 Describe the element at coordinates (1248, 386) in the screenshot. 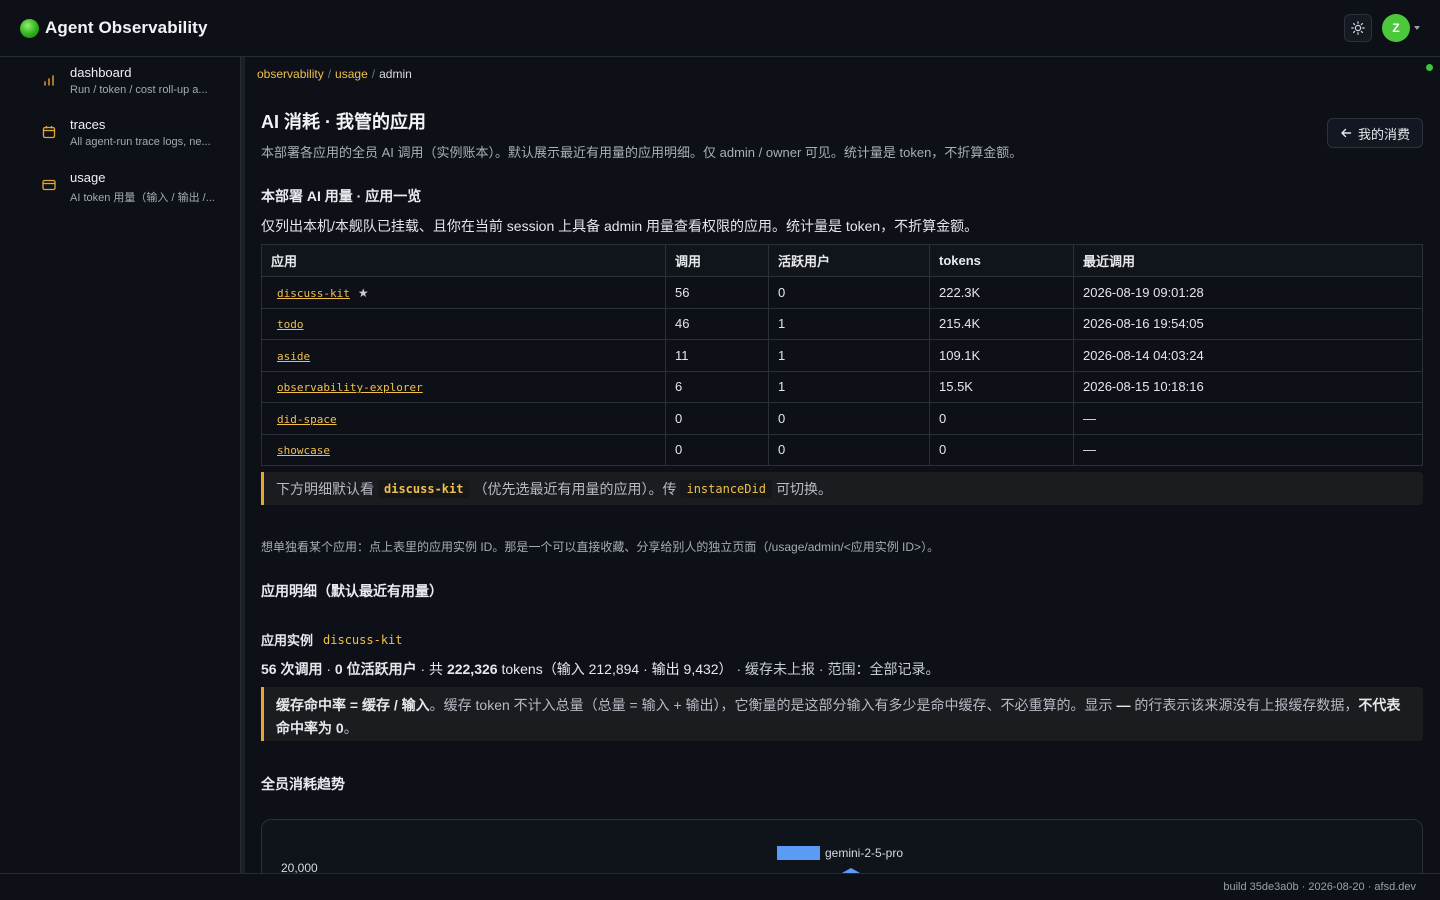

I see `last-call-cell: 2026-08-15 10:18:16` at that location.